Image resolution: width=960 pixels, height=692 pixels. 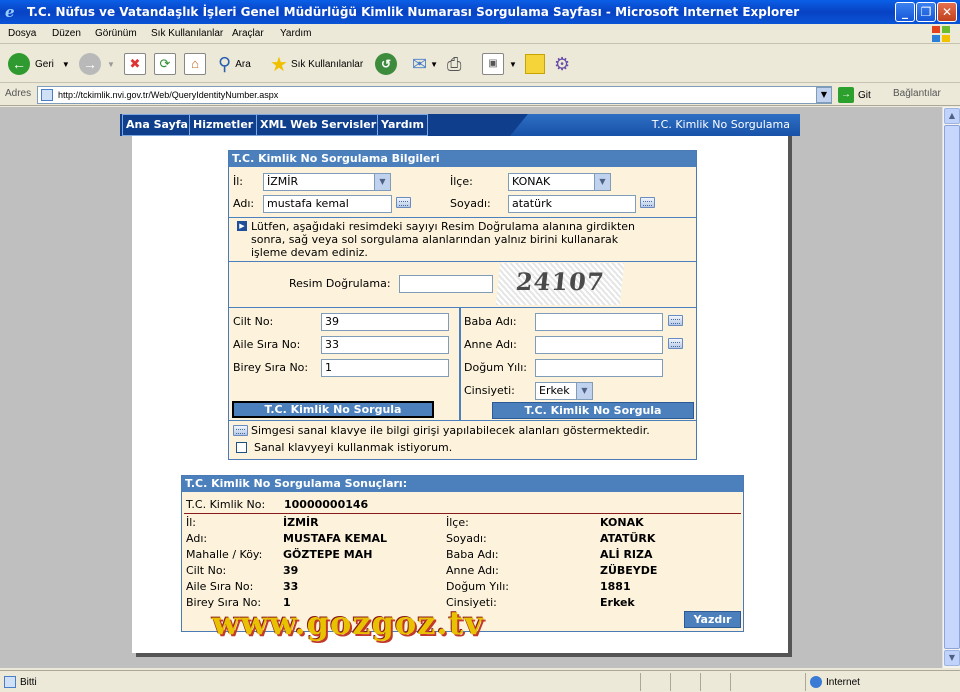 What do you see at coordinates (241, 447) in the screenshot?
I see `keyboard-checkbox` at bounding box center [241, 447].